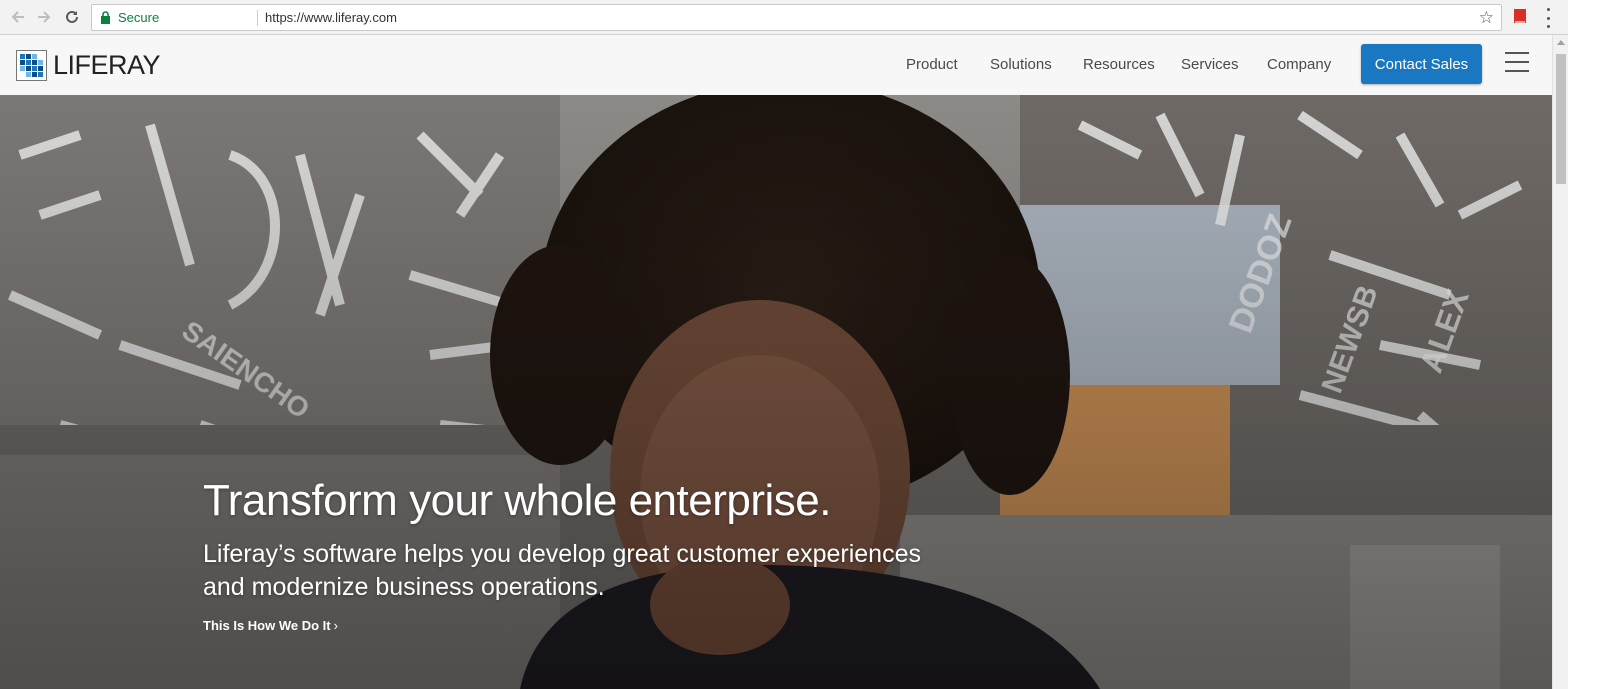 The height and width of the screenshot is (689, 1599). What do you see at coordinates (107, 64) in the screenshot?
I see `logo-text: LIFERAY` at bounding box center [107, 64].